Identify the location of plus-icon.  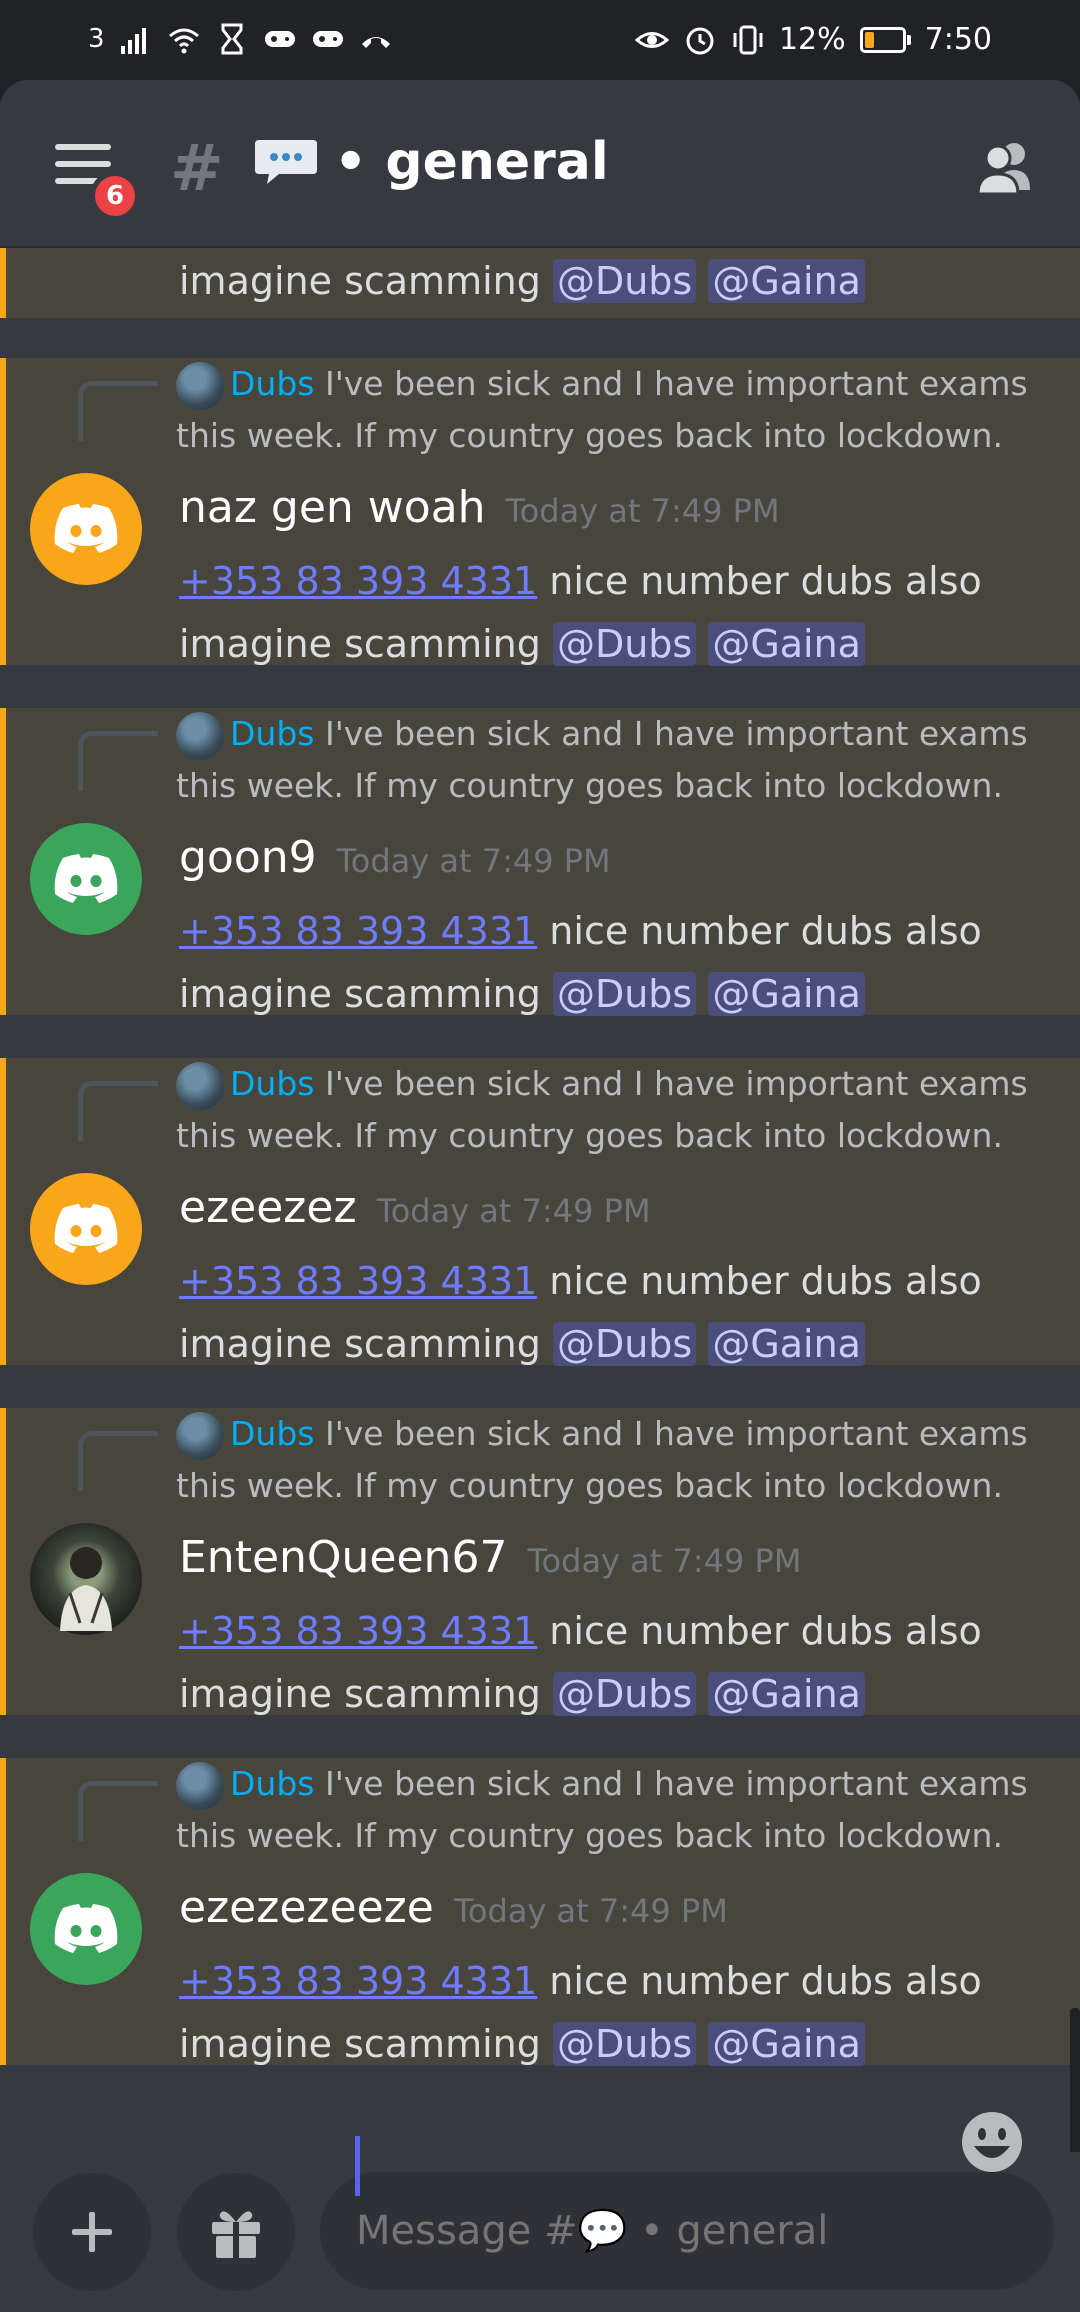
(92, 2232).